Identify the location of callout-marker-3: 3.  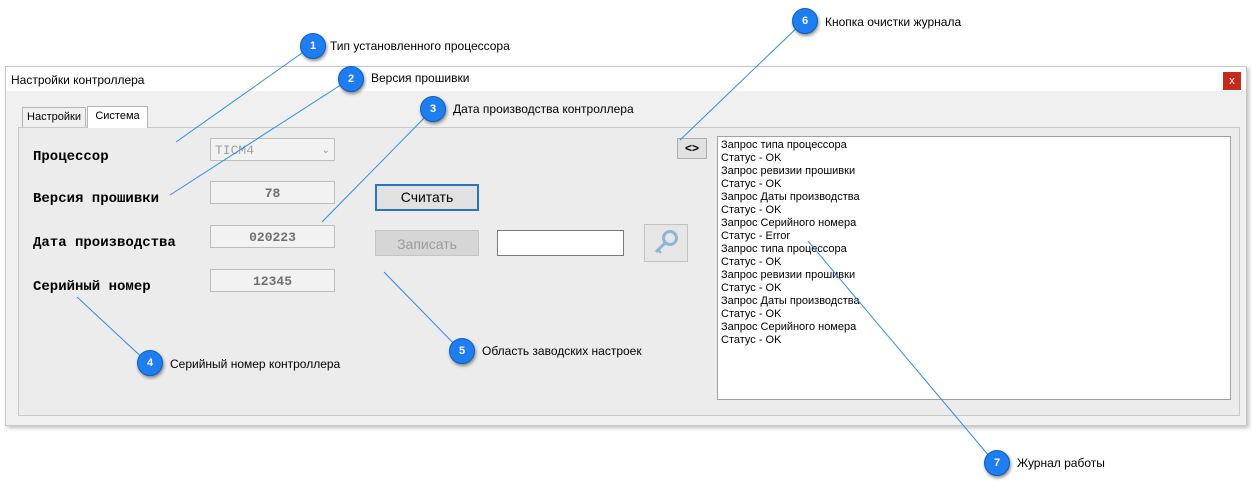
(433, 109).